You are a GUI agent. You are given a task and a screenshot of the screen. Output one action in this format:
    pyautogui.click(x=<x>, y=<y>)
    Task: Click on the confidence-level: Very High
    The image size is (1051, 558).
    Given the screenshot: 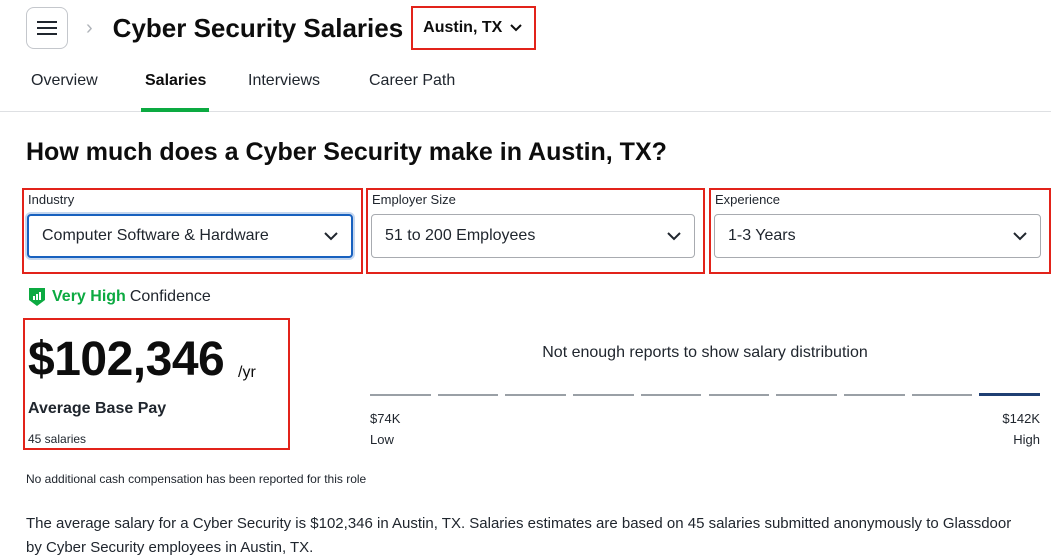 What is the action you would take?
    pyautogui.click(x=89, y=296)
    